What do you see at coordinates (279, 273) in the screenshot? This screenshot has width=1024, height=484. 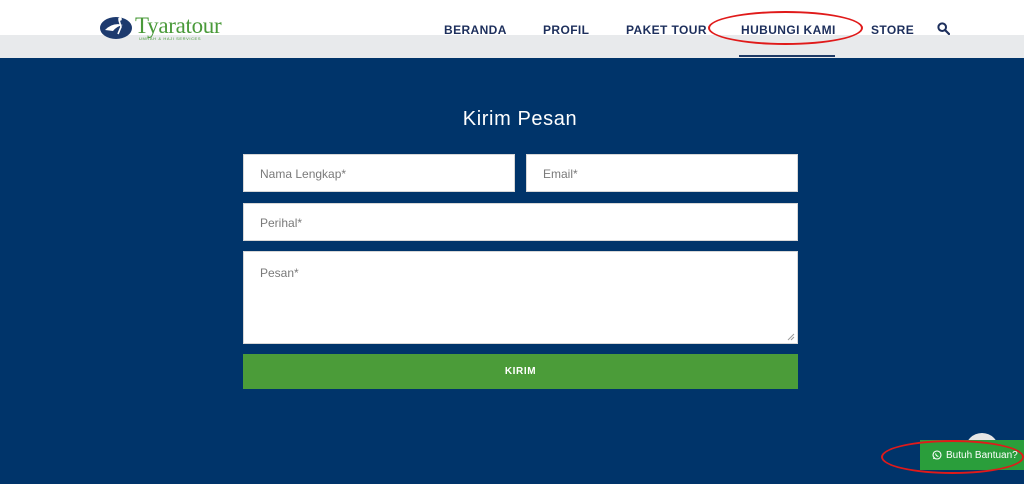 I see `message-placeholder: Pesan*` at bounding box center [279, 273].